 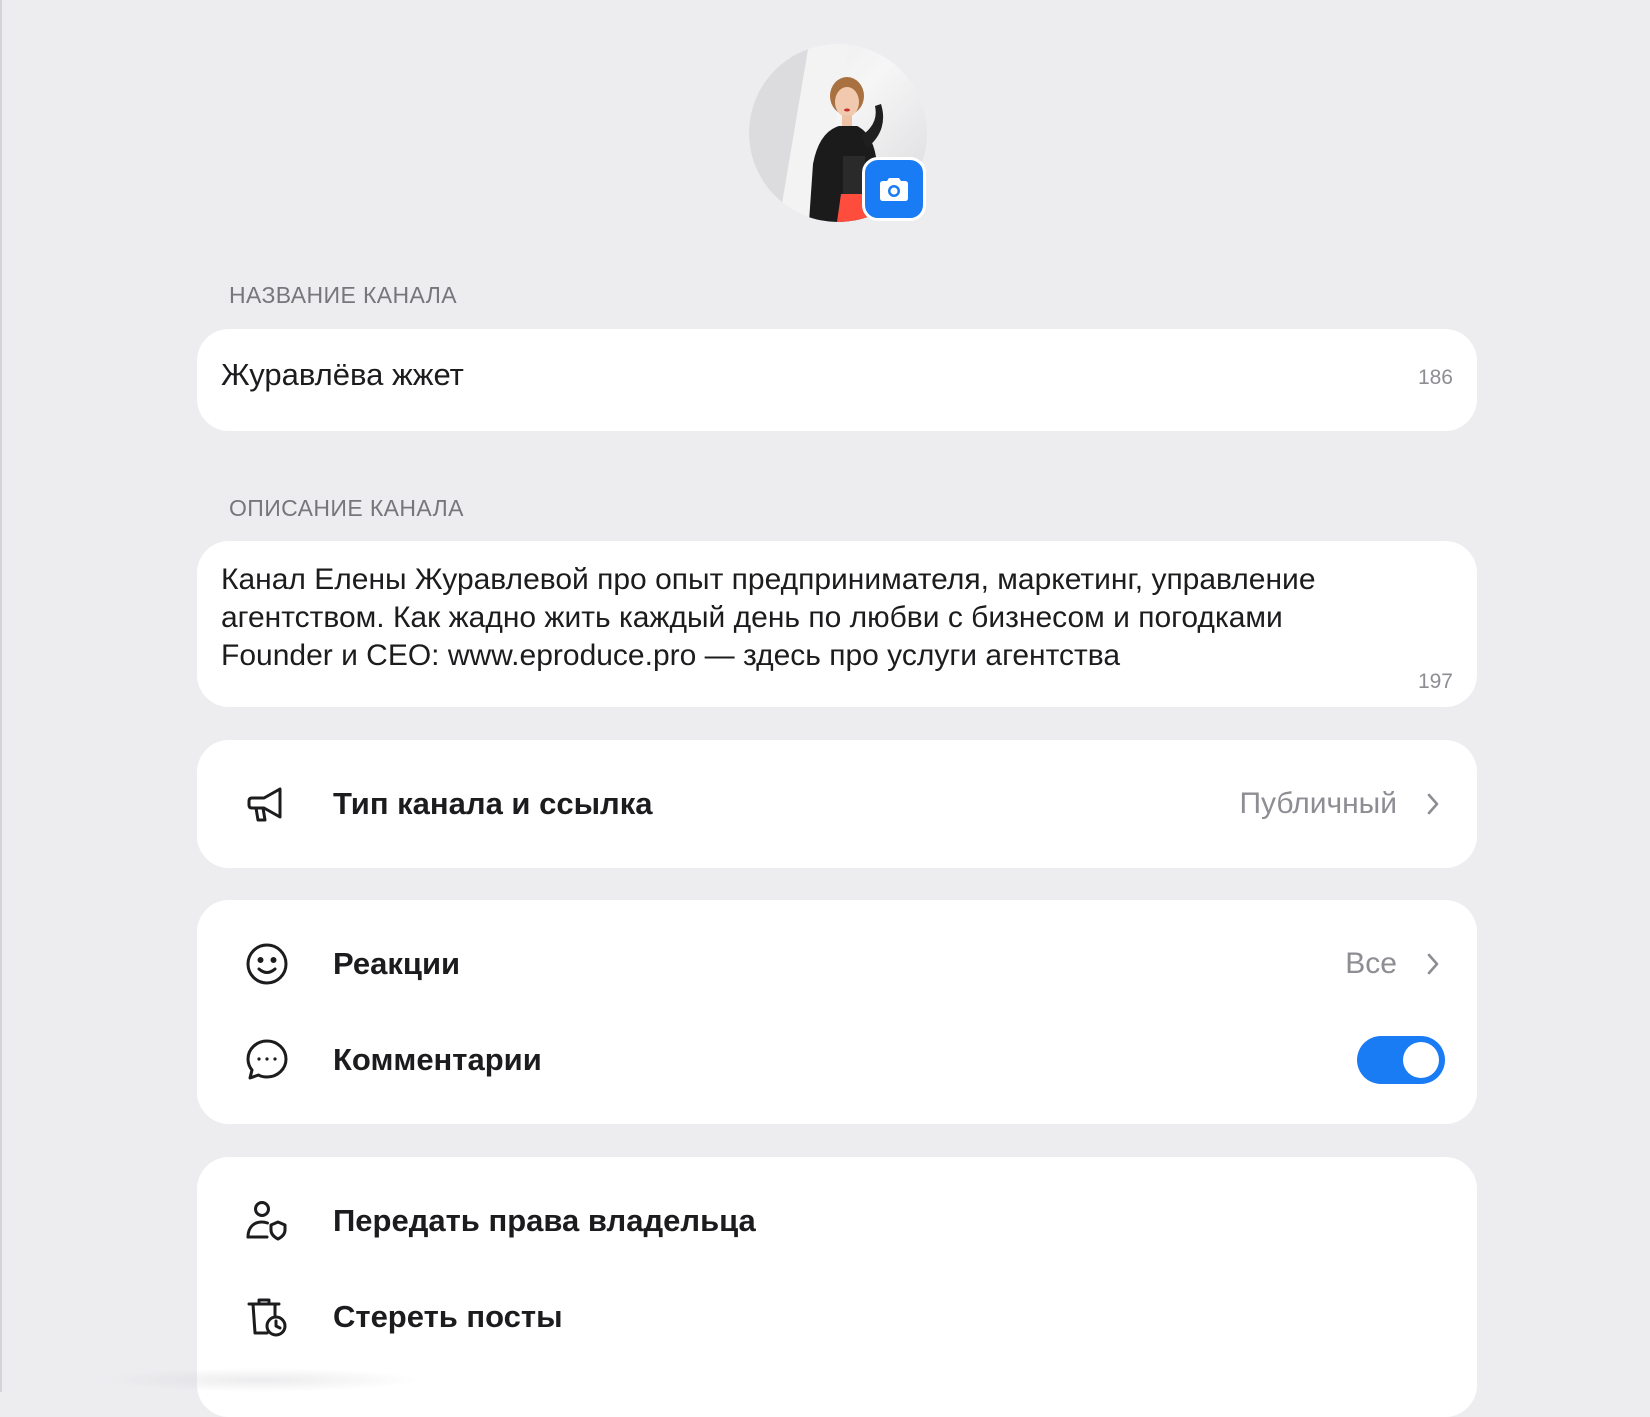 I want to click on comments-label: Комментарии, so click(x=437, y=1059).